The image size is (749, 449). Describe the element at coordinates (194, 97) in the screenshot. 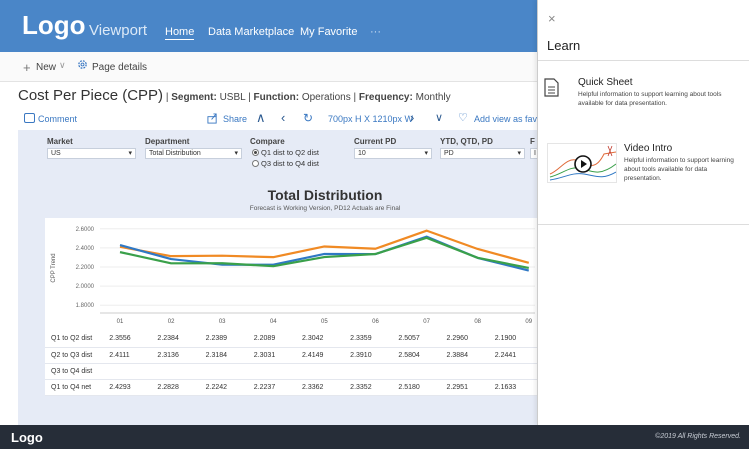

I see `segment-label: Segment:` at that location.